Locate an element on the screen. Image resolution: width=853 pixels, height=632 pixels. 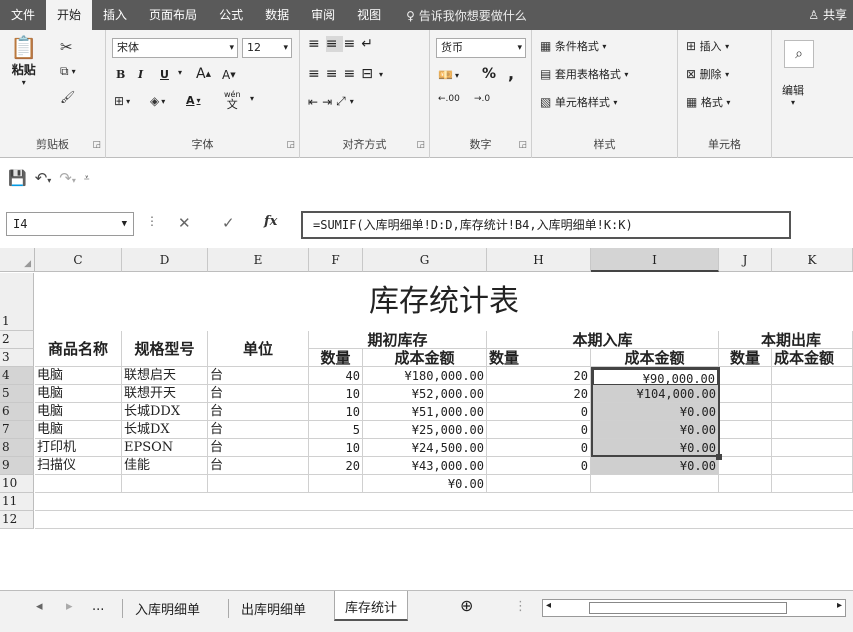
grow-font-button: A ▲ is located at coordinates (203, 74).